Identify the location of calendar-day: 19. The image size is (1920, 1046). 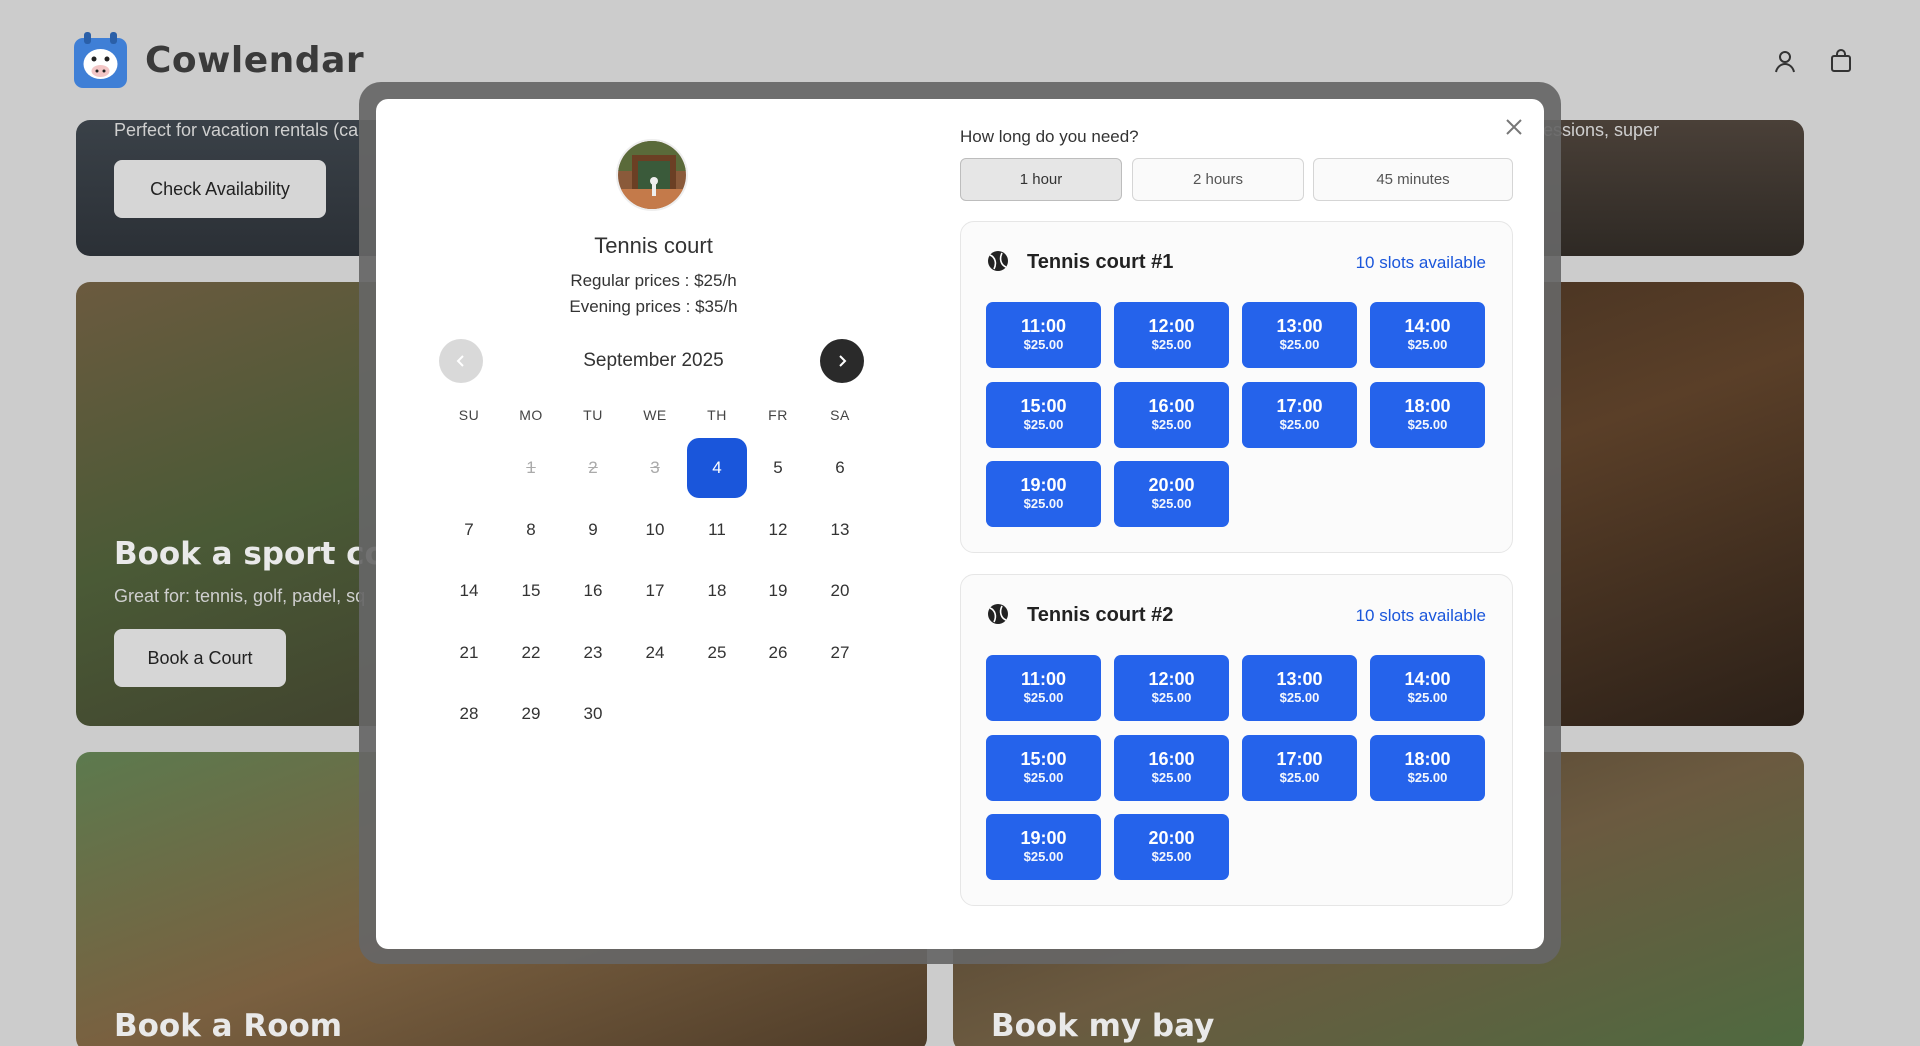
(778, 591).